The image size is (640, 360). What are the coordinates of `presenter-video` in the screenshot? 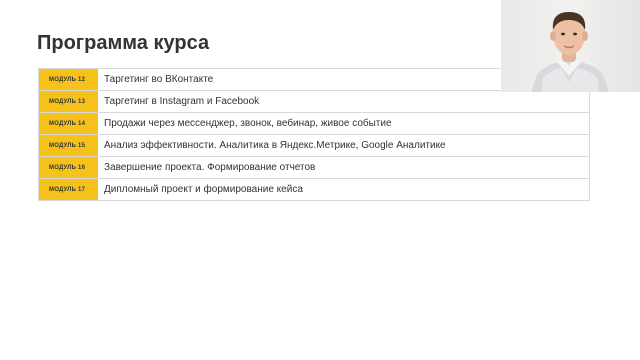 It's located at (570, 46).